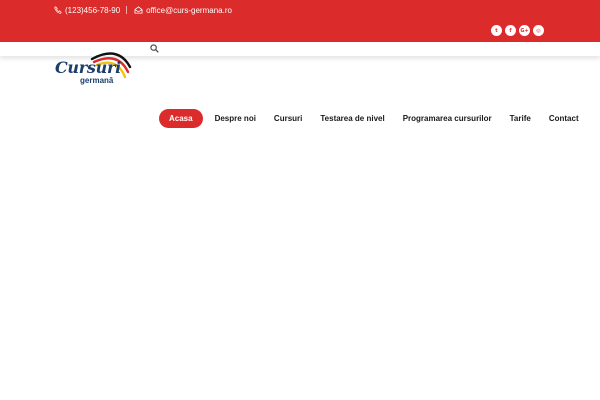 The image size is (600, 400). I want to click on nav-item-cursuri: Cursuri, so click(288, 118).